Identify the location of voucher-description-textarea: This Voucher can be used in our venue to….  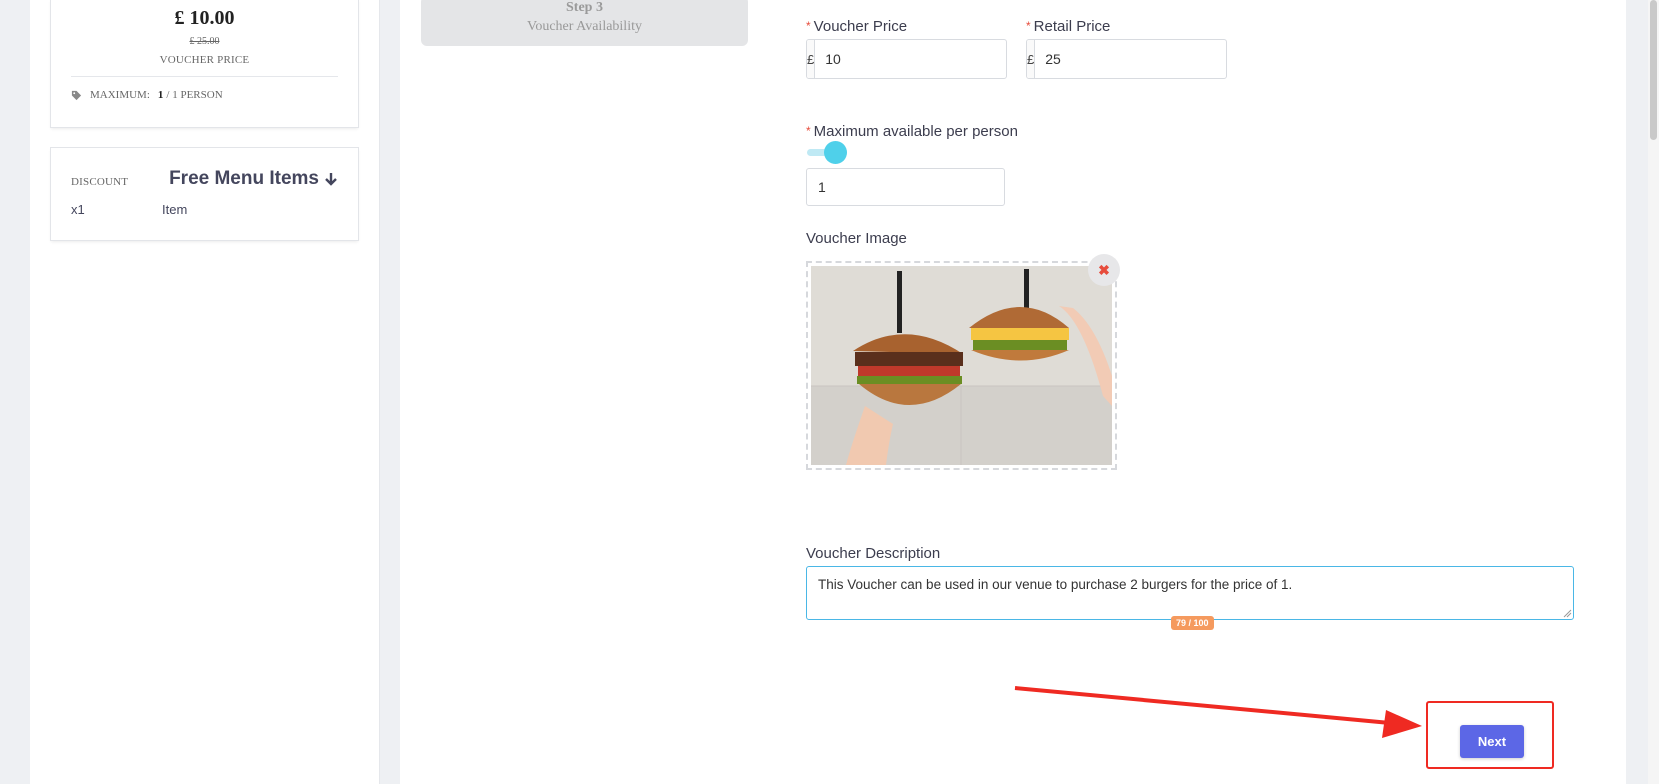
(1190, 593).